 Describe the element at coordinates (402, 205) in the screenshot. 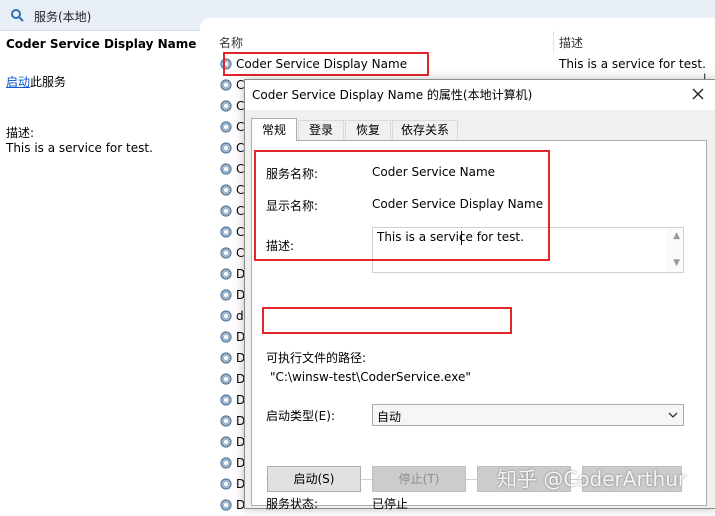

I see `highlight-box-service-info` at that location.